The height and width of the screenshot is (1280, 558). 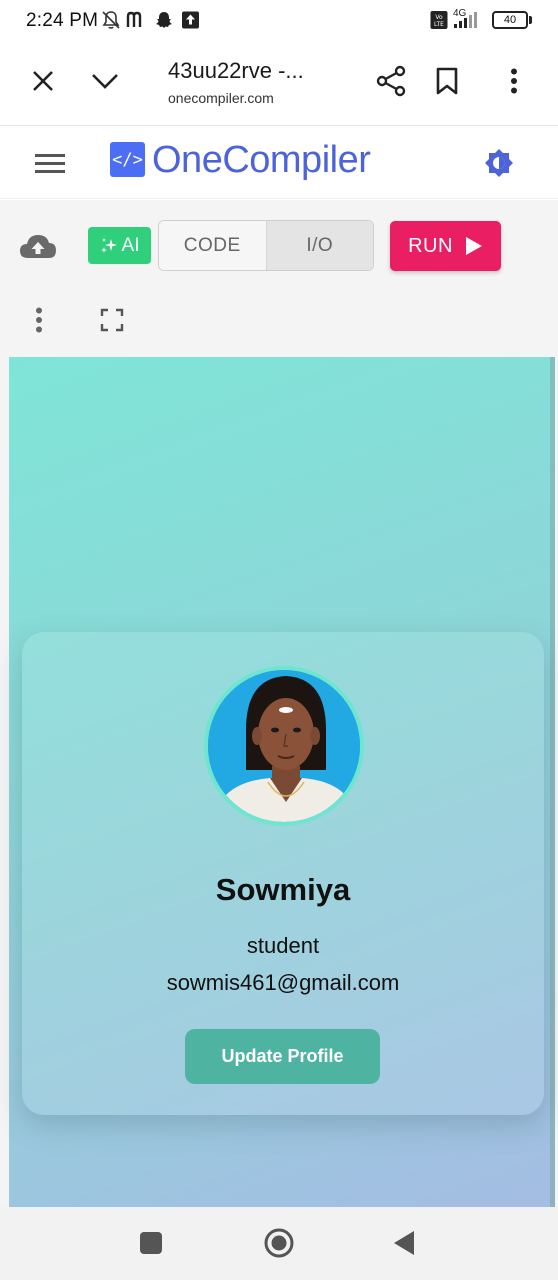 I want to click on close-icon, so click(x=43, y=81).